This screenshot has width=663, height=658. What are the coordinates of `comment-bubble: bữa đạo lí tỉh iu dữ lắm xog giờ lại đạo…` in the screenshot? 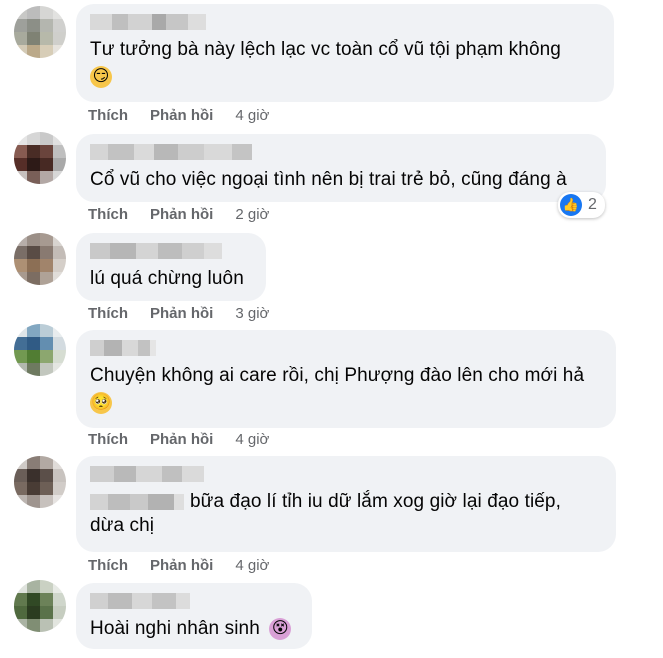 It's located at (346, 504).